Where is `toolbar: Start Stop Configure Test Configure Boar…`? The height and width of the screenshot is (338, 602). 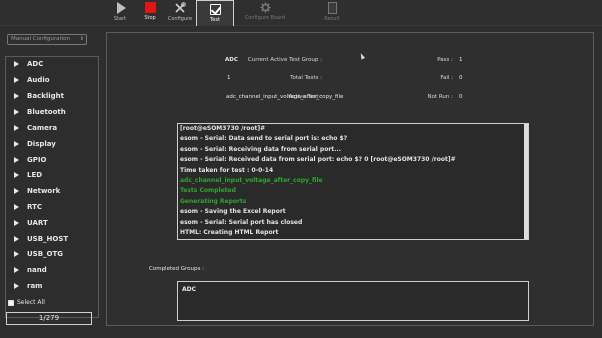 toolbar: Start Stop Configure Test Configure Boar… is located at coordinates (301, 13).